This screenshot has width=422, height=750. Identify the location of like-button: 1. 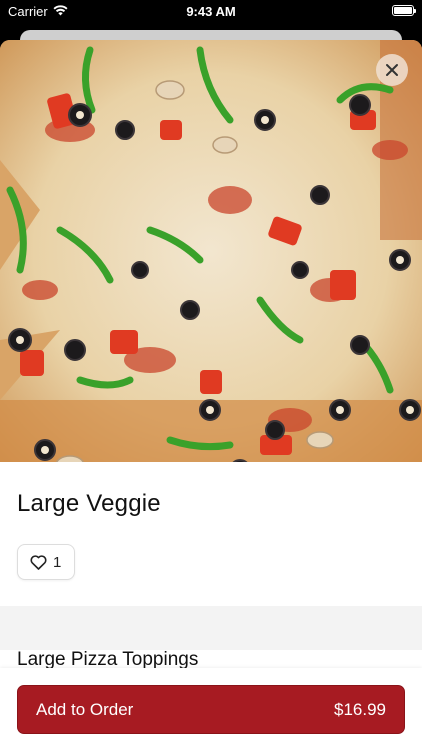
(46, 562).